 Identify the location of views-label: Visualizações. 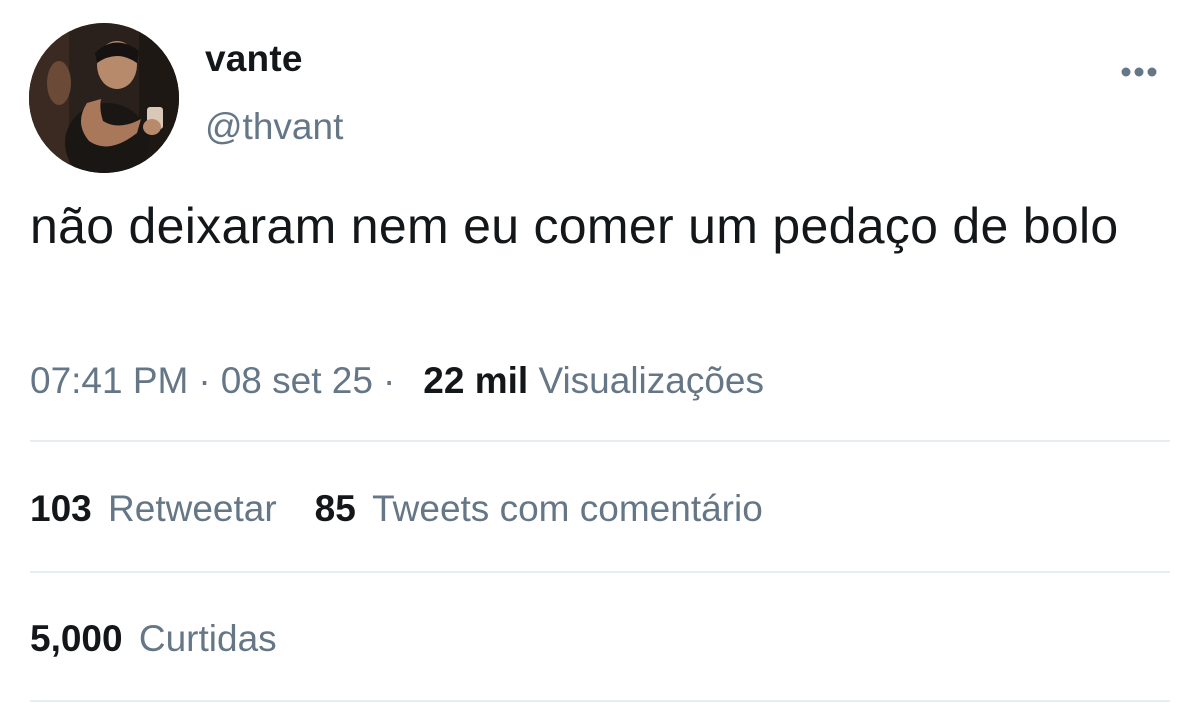
(651, 380).